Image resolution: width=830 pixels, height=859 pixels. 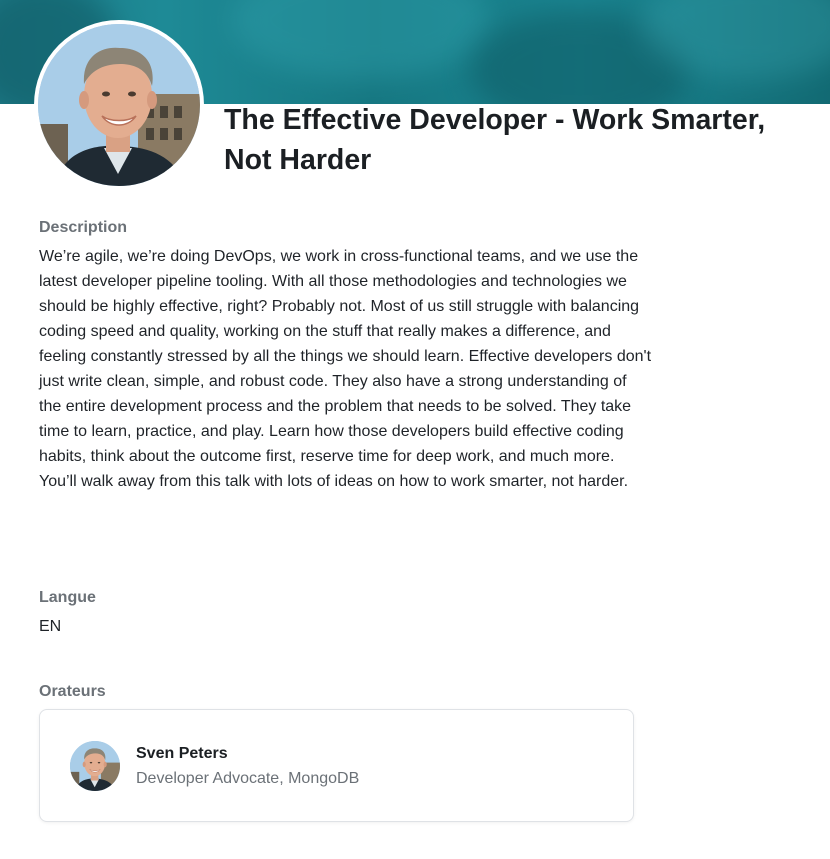 I want to click on speaker-photo, so click(x=119, y=105).